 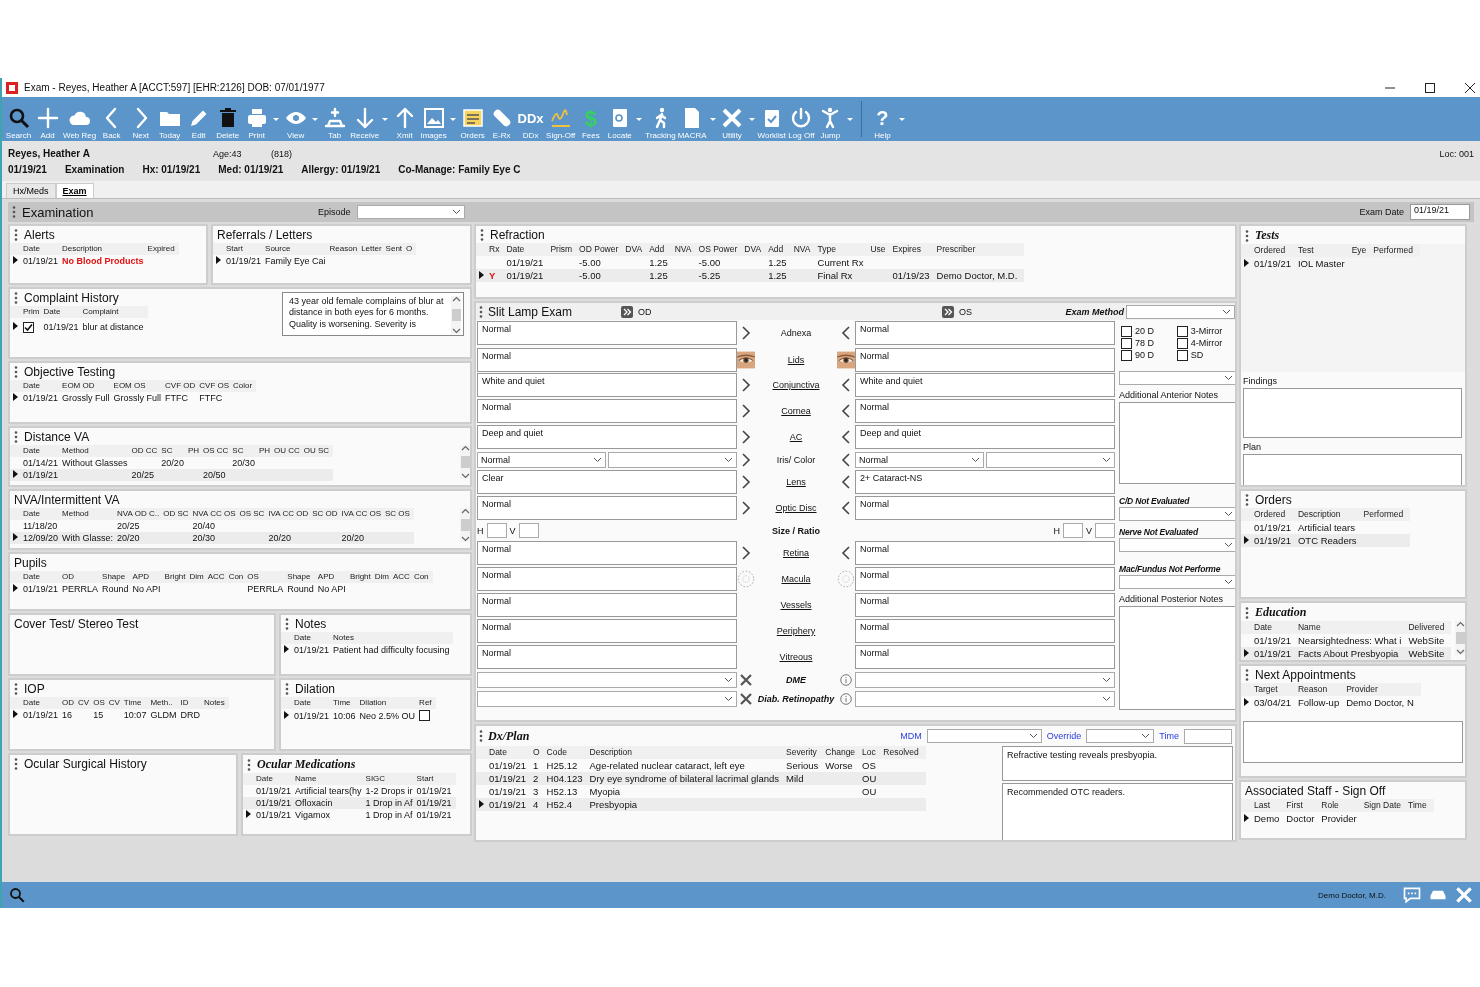 What do you see at coordinates (919, 459) in the screenshot?
I see `dropdown: Normal` at bounding box center [919, 459].